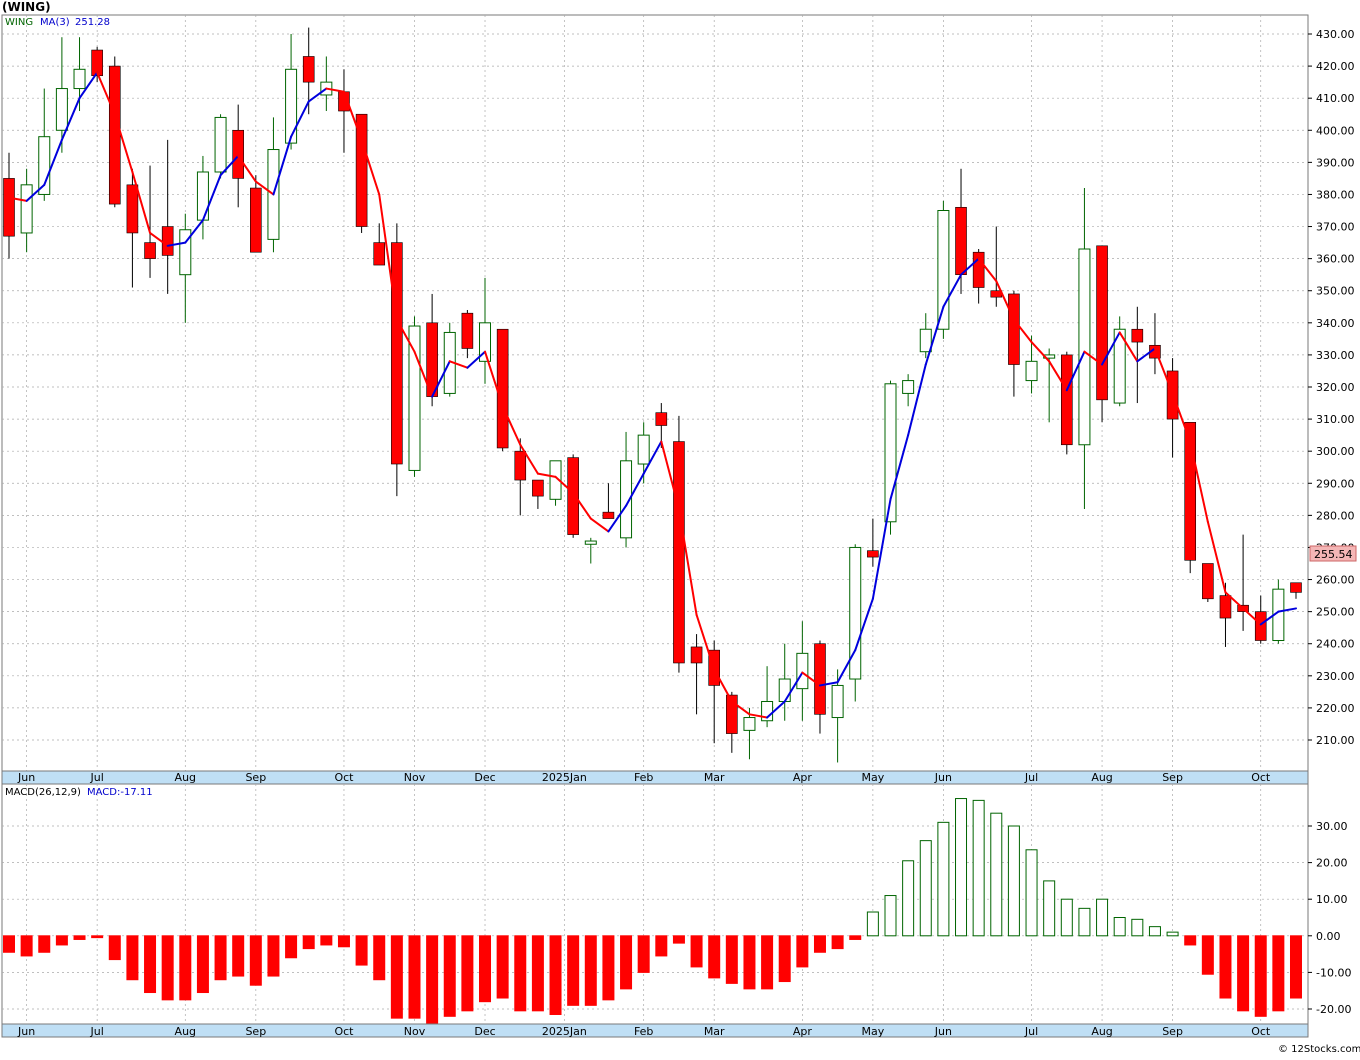 The width and height of the screenshot is (1360, 1060). Describe the element at coordinates (1335, 66) in the screenshot. I see `price-tick-label: 420.00` at that location.